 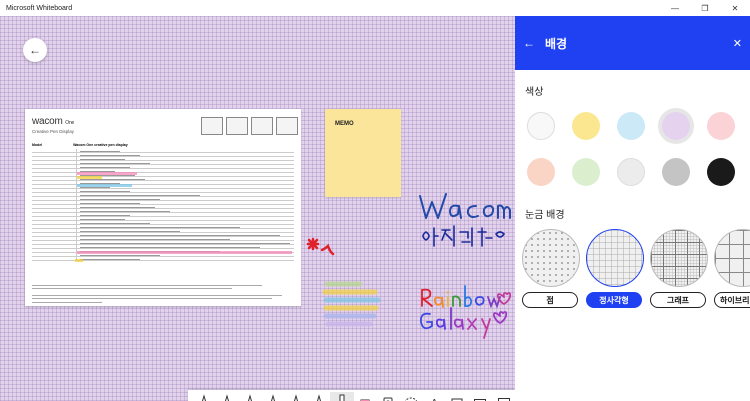 I want to click on title-bar: Microsoft Whiteboard — ❐ ✕, so click(x=375, y=8).